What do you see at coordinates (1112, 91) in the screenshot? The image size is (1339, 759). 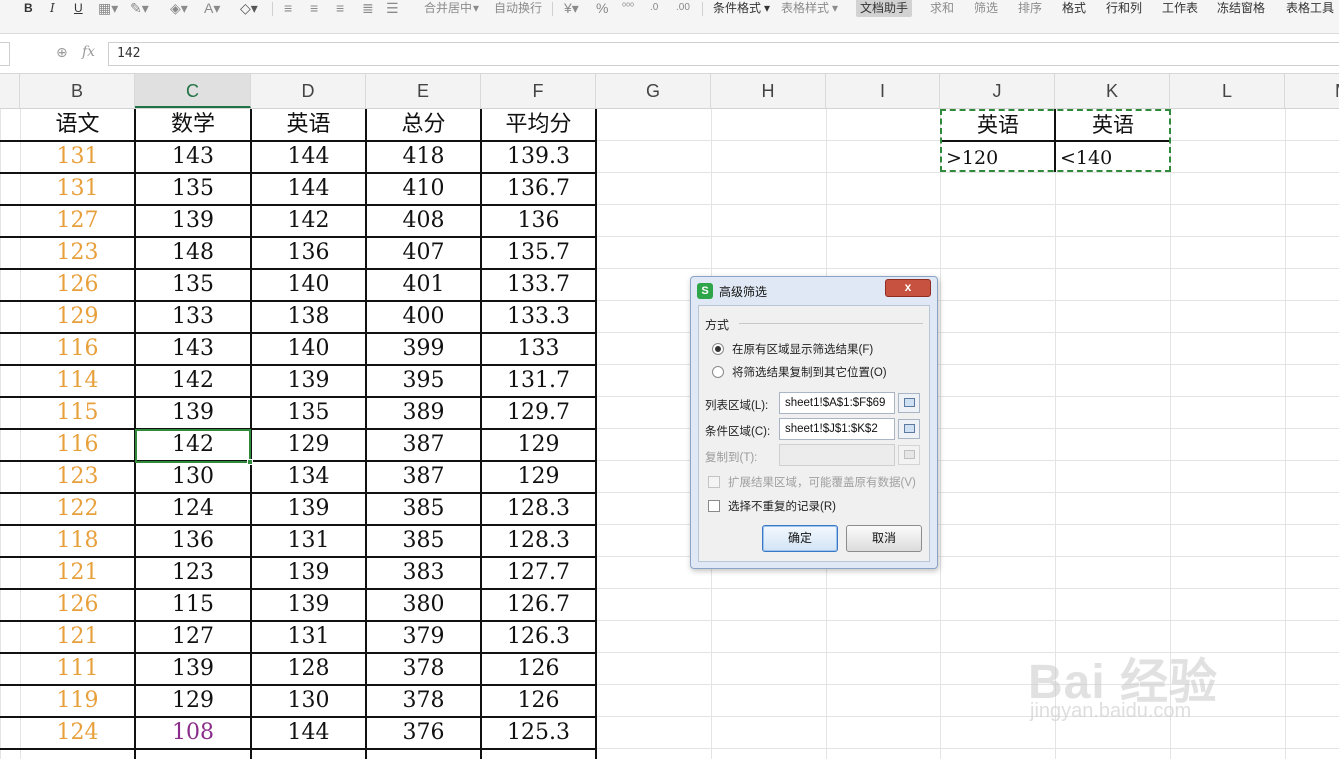 I see `column-header-k: K` at bounding box center [1112, 91].